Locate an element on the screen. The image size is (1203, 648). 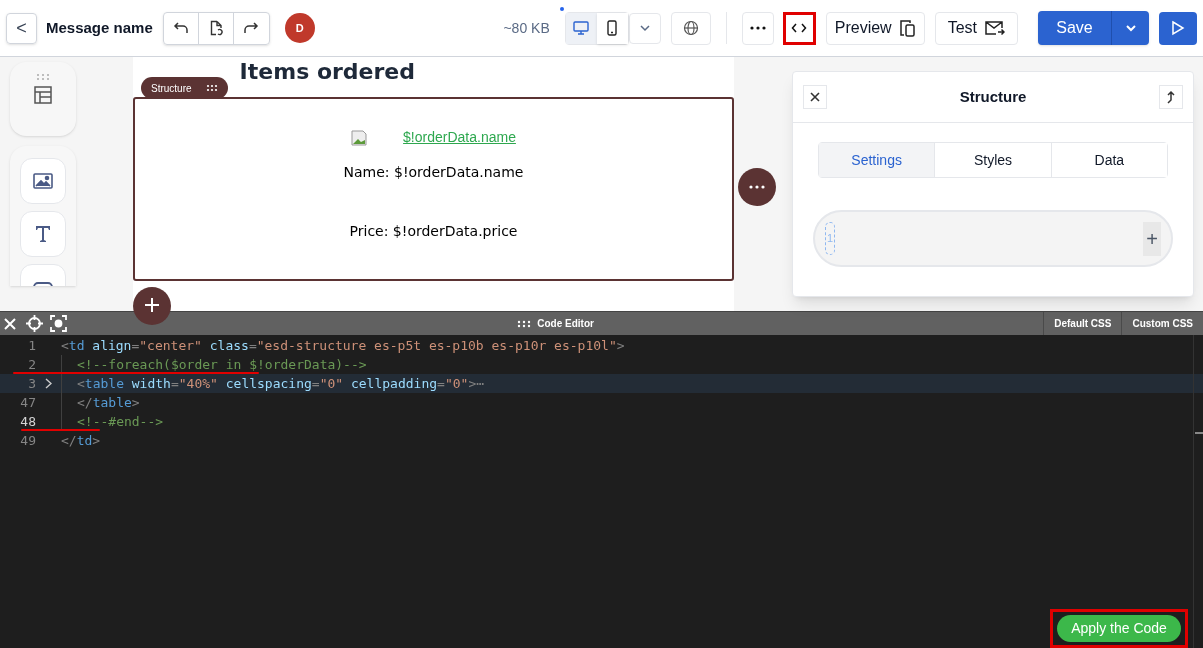
line-number: 3 is located at coordinates (31, 383).